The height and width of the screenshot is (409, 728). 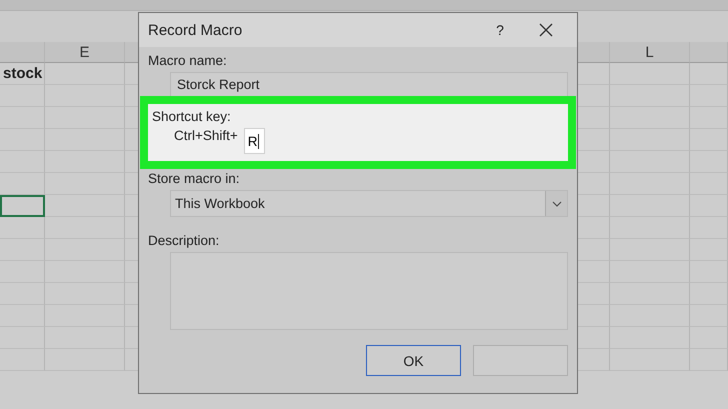 I want to click on store-macro-dropdown: This Workbook, so click(x=369, y=203).